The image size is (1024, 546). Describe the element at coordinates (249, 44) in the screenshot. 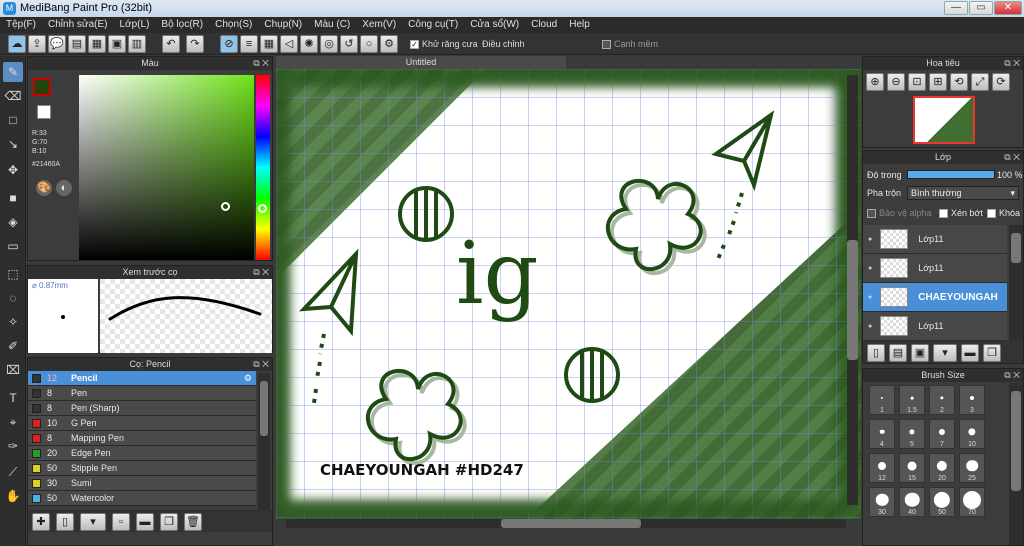

I see `parallel-snap-icon: ≡` at that location.